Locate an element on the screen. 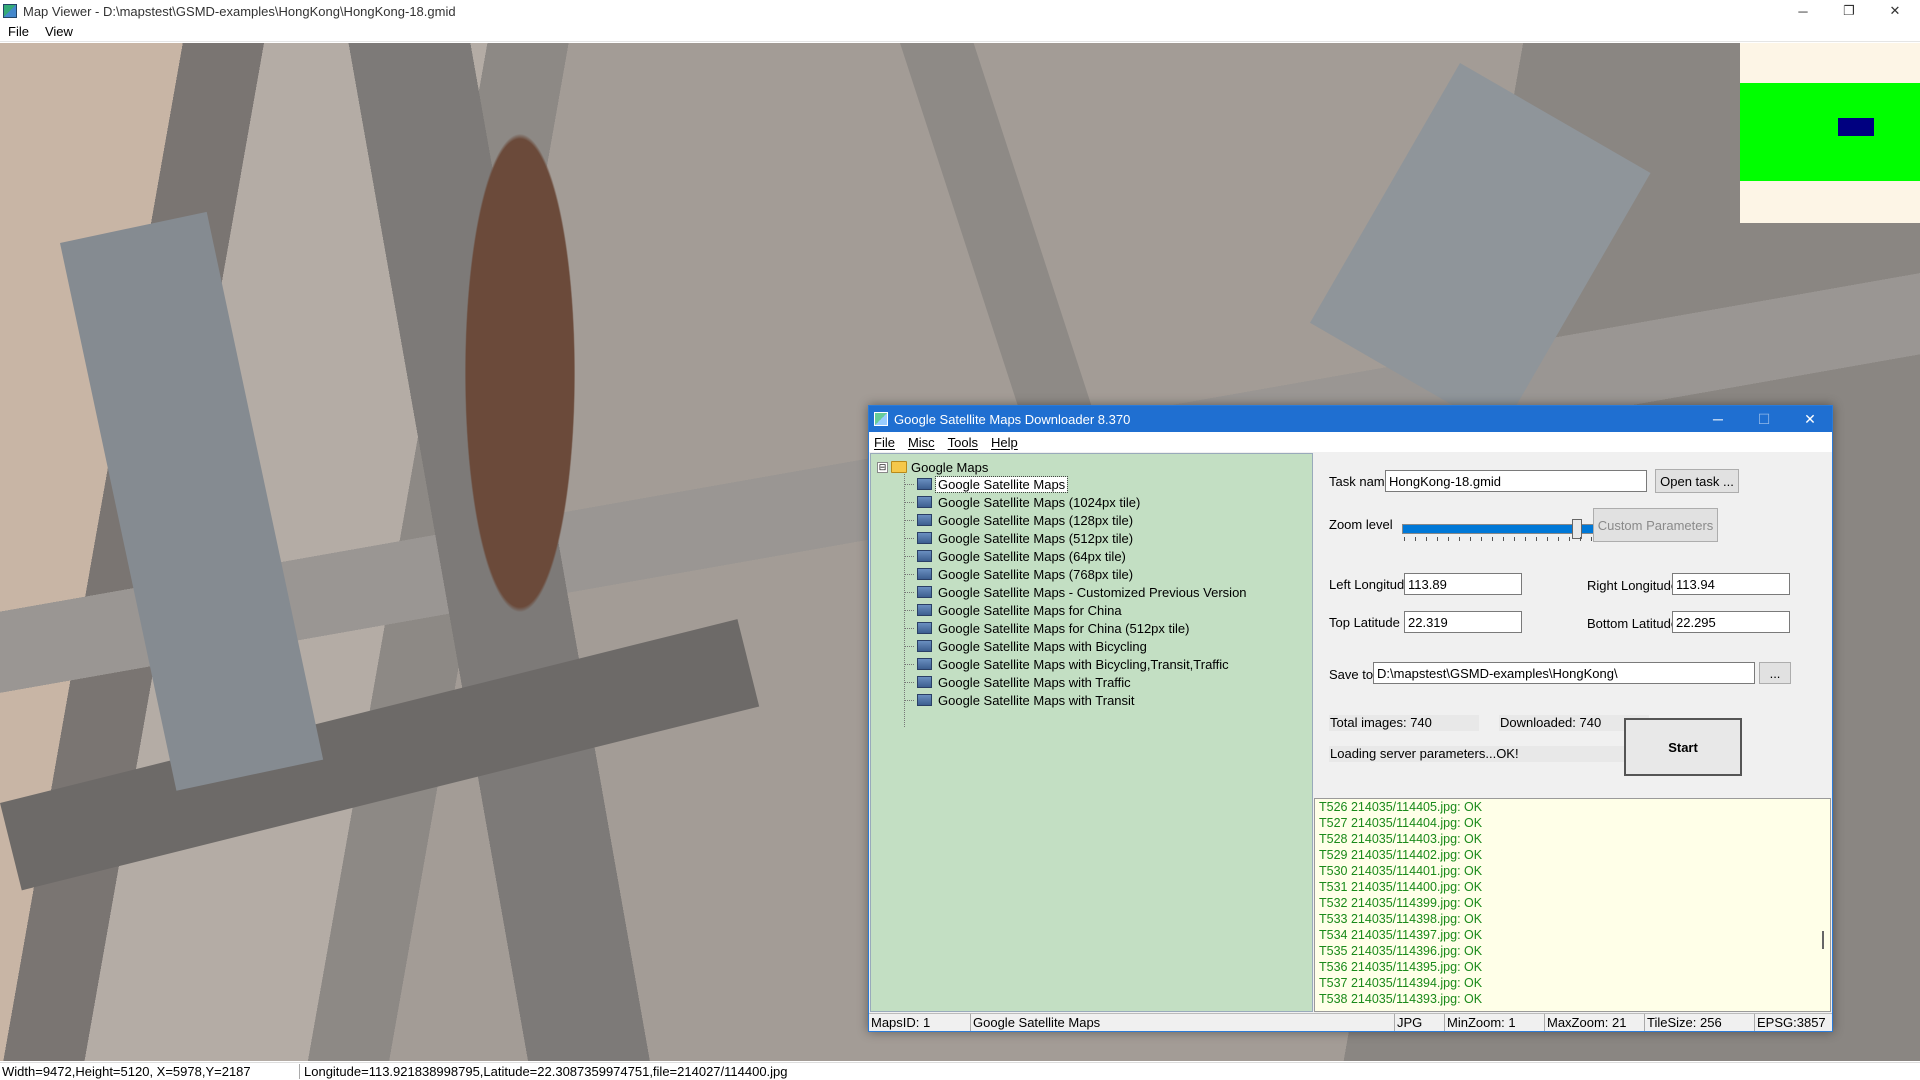  dialog-close-button: ✕ is located at coordinates (1810, 419).